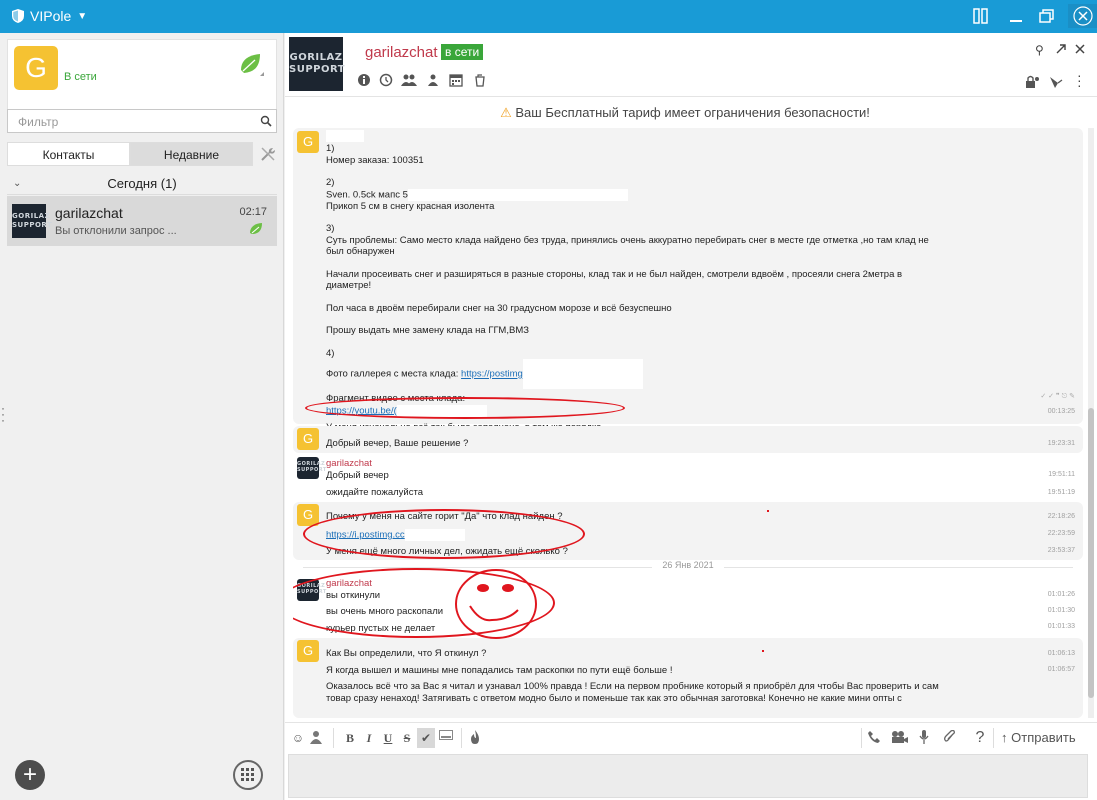 The height and width of the screenshot is (800, 1097). I want to click on italic-button: I, so click(369, 738).